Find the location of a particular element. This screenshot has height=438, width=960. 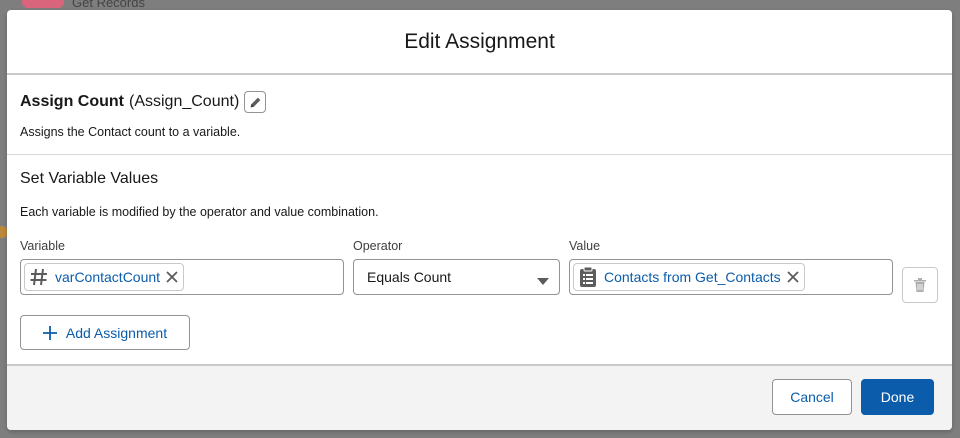

value-field: Contacts from Get_Contacts is located at coordinates (731, 277).